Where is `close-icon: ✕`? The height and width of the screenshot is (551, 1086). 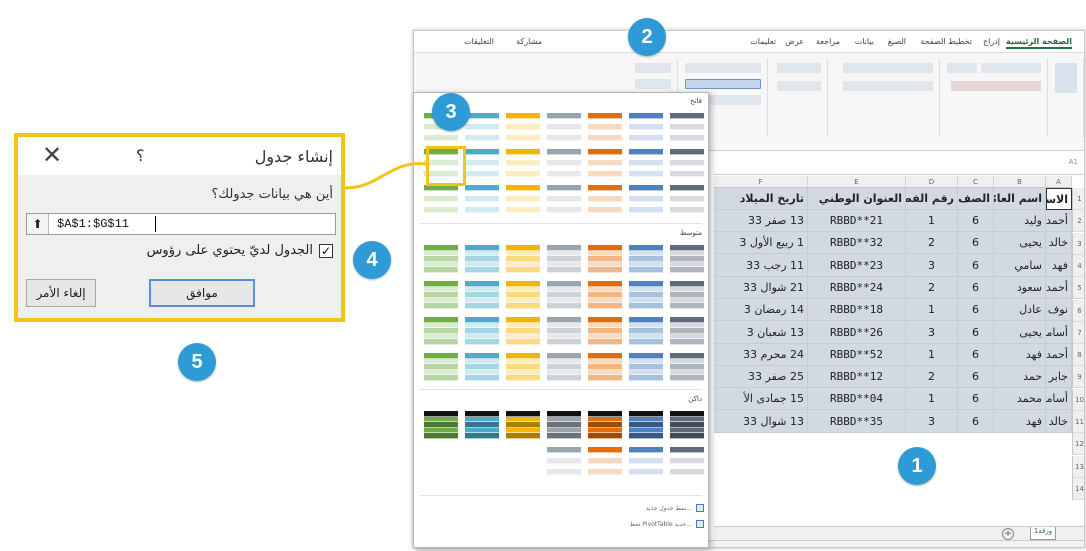 close-icon: ✕ is located at coordinates (52, 155).